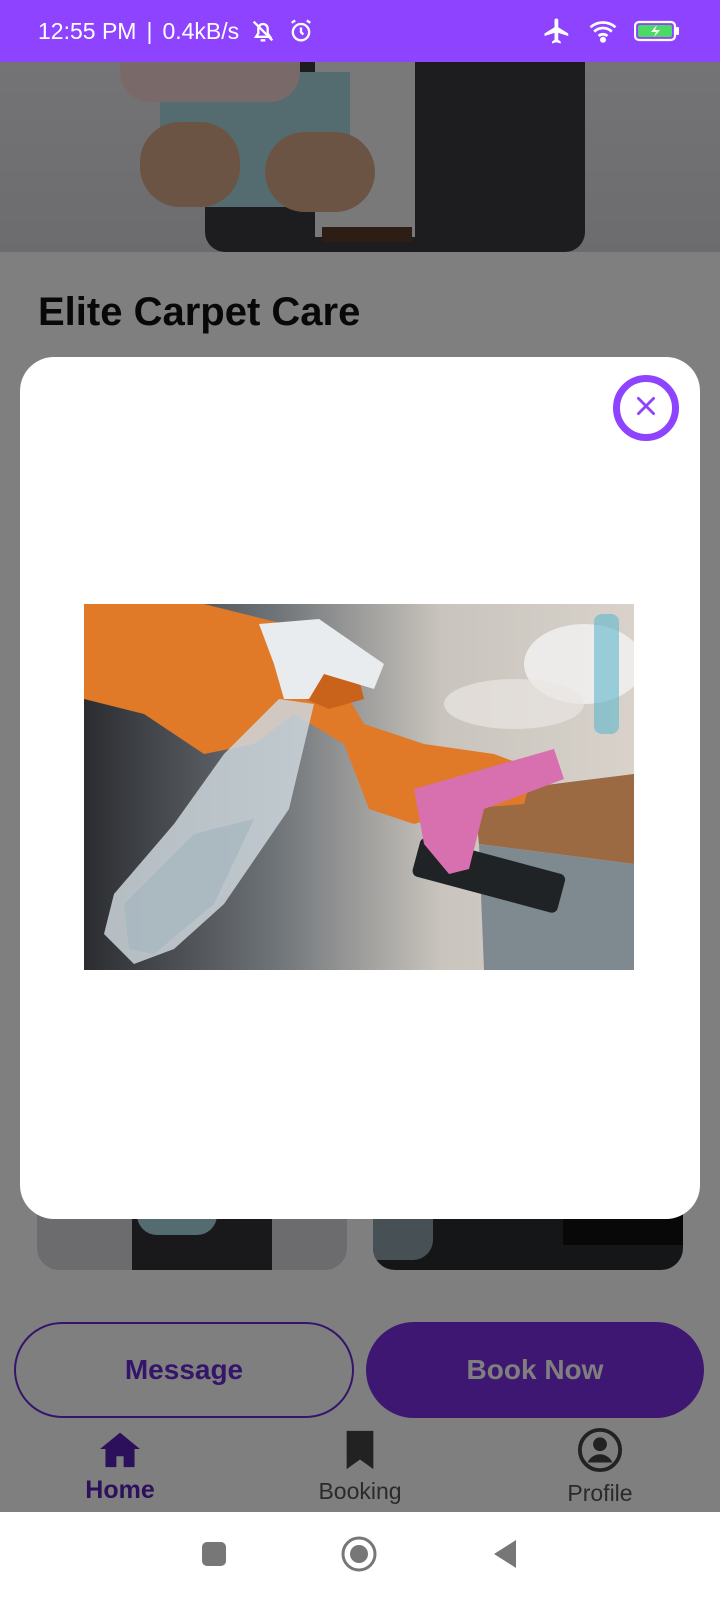 The width and height of the screenshot is (720, 1600). Describe the element at coordinates (214, 1556) in the screenshot. I see `recents-icon` at that location.